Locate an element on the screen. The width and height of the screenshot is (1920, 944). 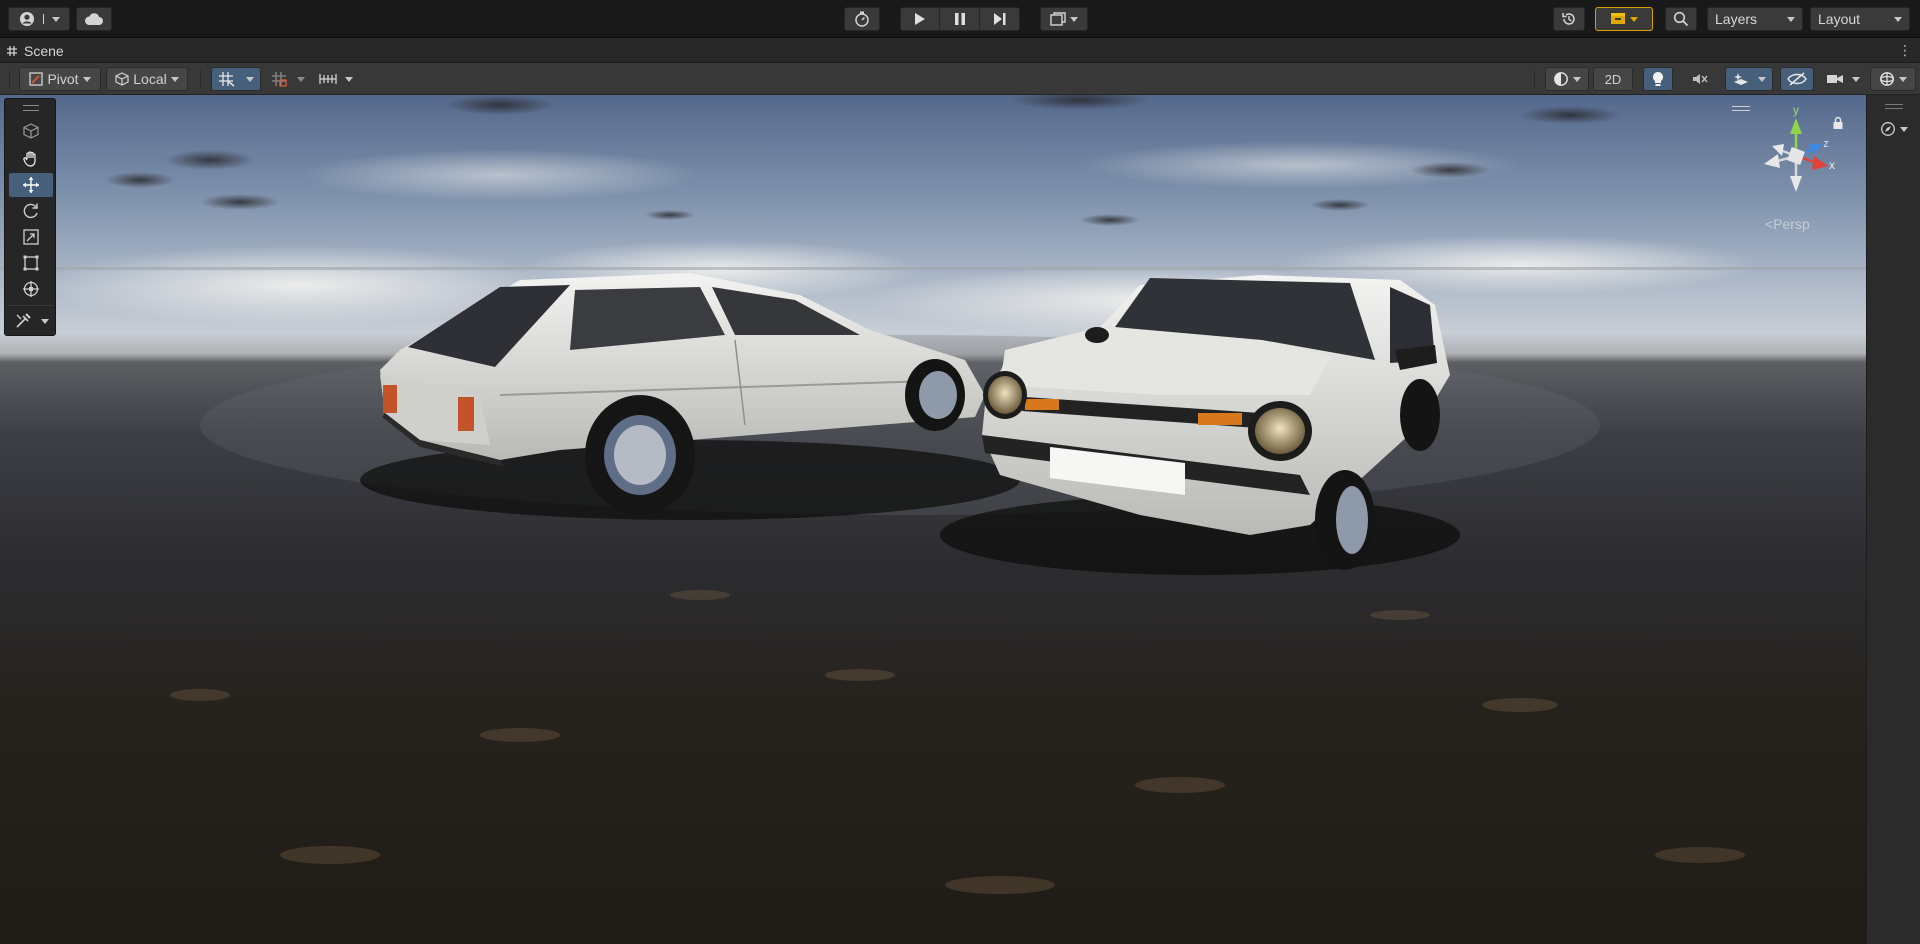
timer-icon is located at coordinates (862, 19).